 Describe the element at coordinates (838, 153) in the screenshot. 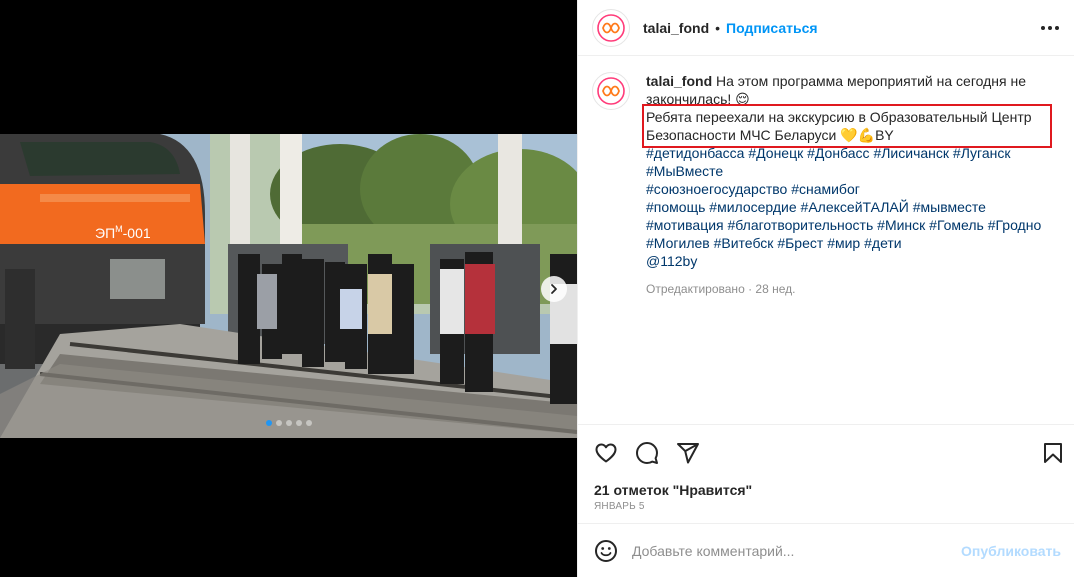

I see `hashtag-link: #Донбасс` at that location.